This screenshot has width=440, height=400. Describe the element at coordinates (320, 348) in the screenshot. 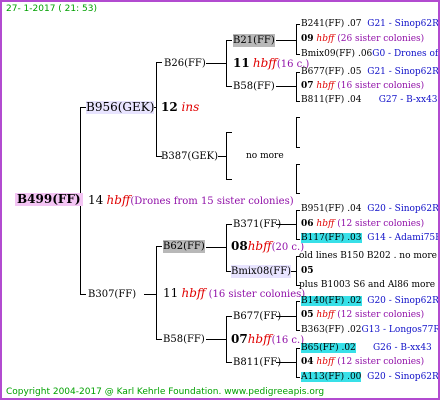

I see `queen-name: B65(FF)` at that location.